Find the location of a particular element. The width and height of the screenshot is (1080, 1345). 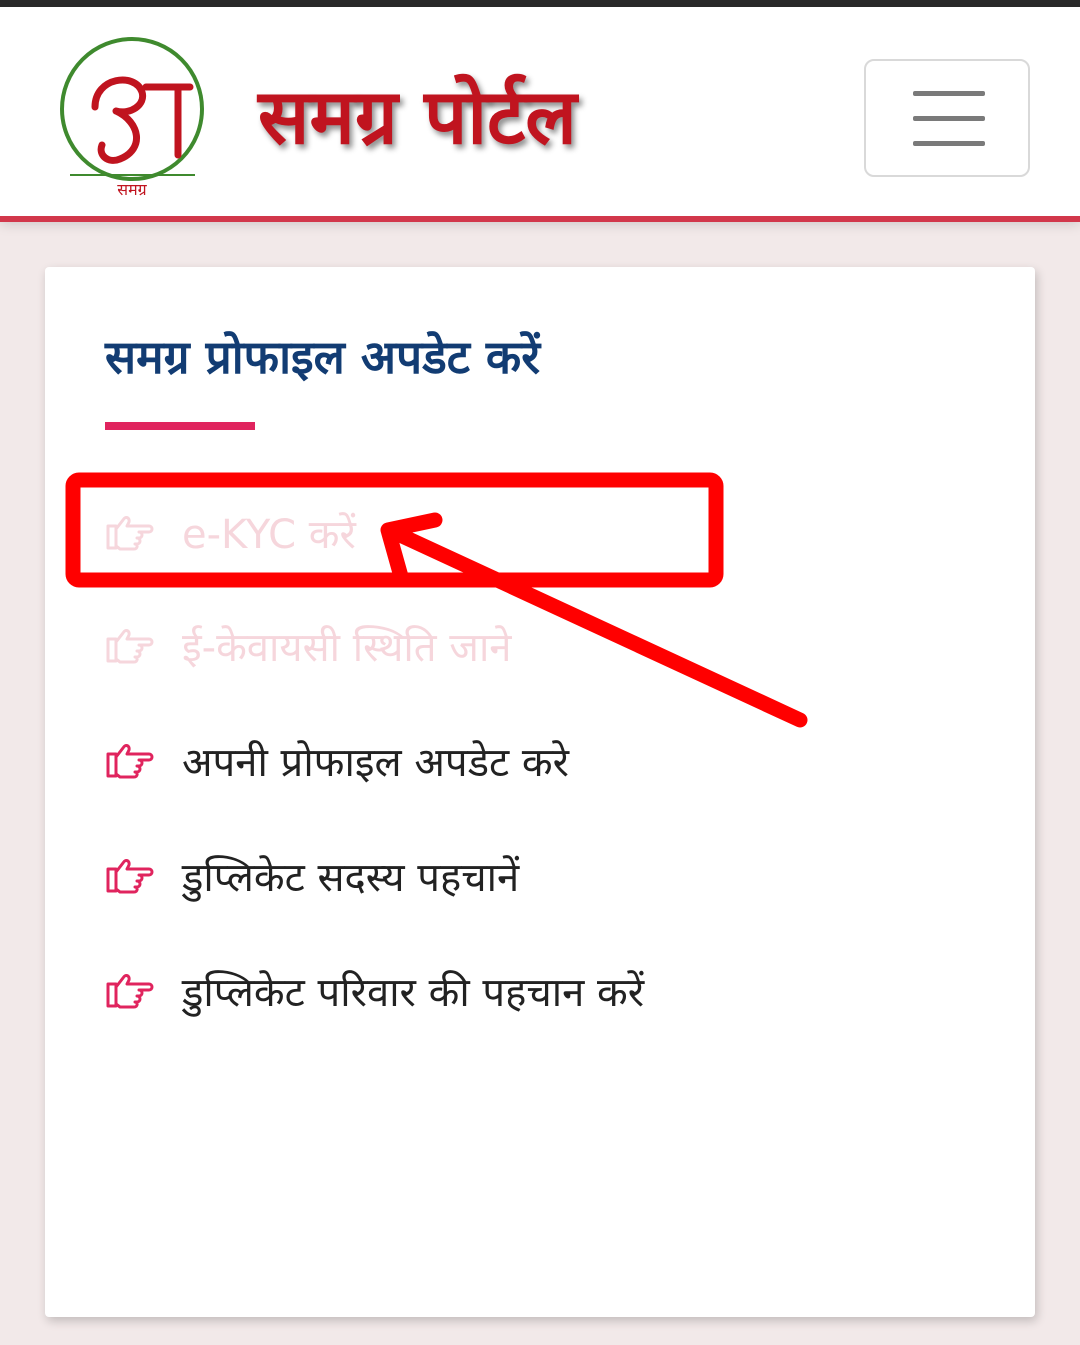

header-divider is located at coordinates (540, 219).